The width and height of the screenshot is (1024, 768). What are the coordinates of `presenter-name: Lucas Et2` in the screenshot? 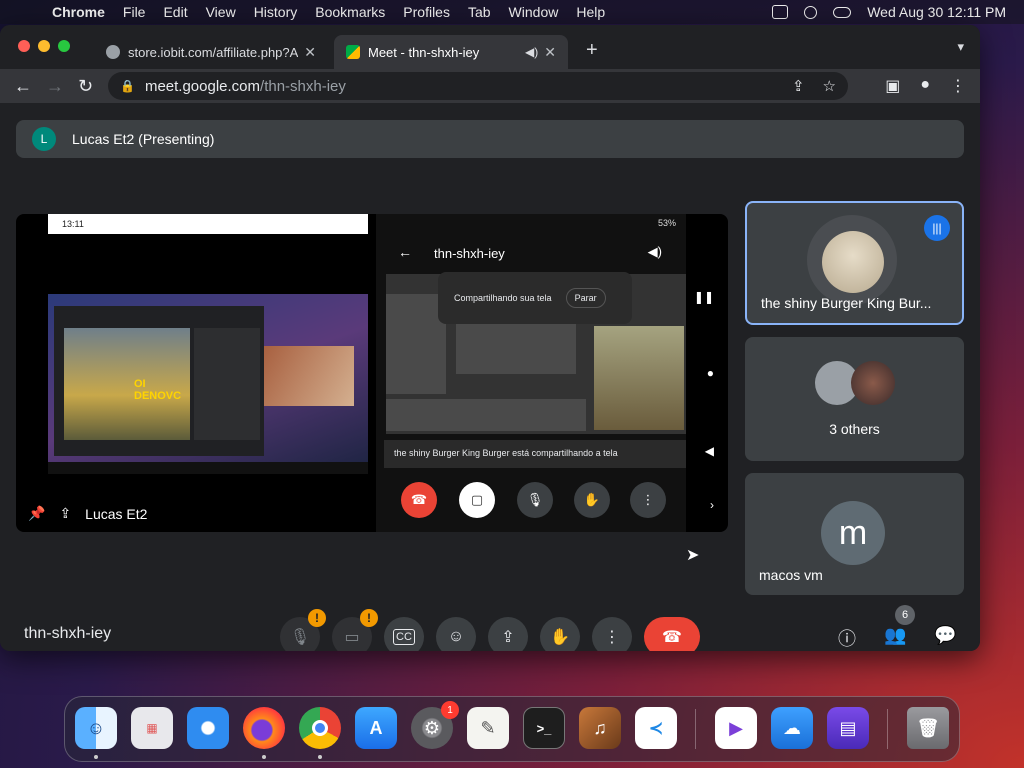 It's located at (116, 513).